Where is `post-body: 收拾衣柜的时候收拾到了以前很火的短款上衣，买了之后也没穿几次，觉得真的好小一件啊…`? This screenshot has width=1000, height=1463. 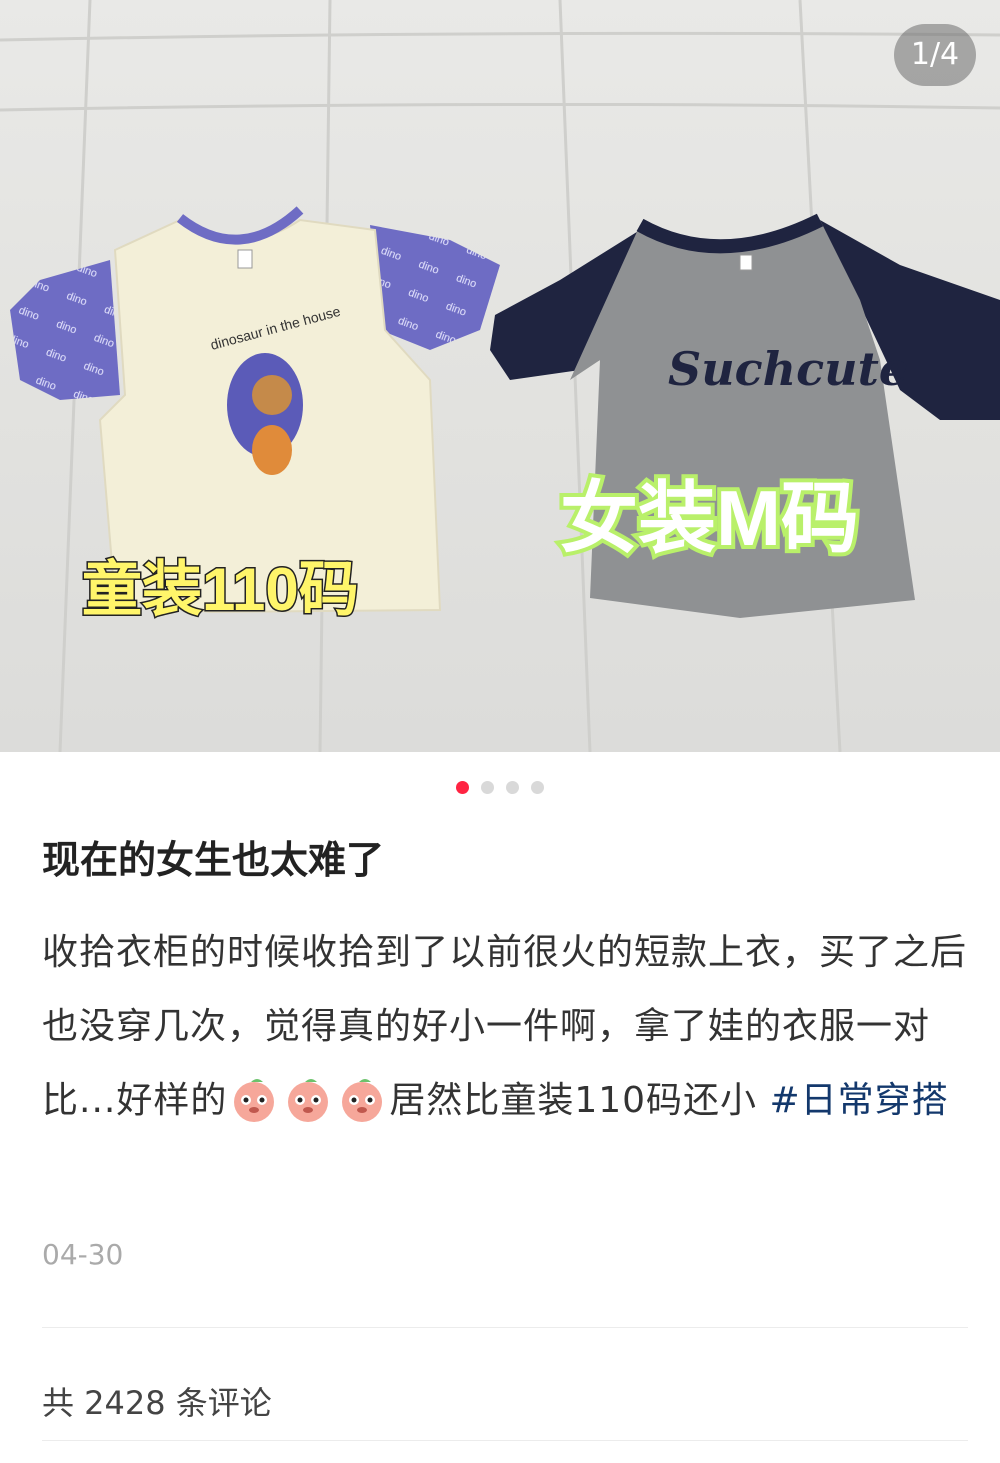 post-body: 收拾衣柜的时候收拾到了以前很火的短款上衣，买了之后也没穿几次，觉得真的好小一件啊… is located at coordinates (507, 1027).